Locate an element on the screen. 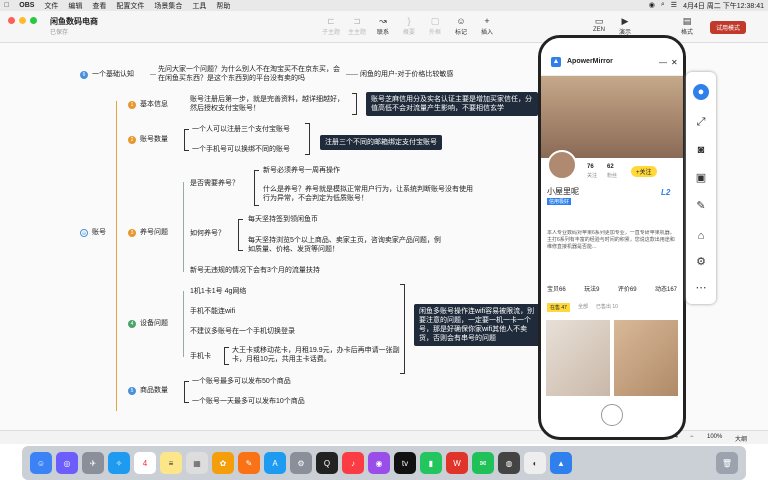 Image resolution: width=768 pixels, height=480 pixels. menu-item-help: 帮助 is located at coordinates (223, 6).